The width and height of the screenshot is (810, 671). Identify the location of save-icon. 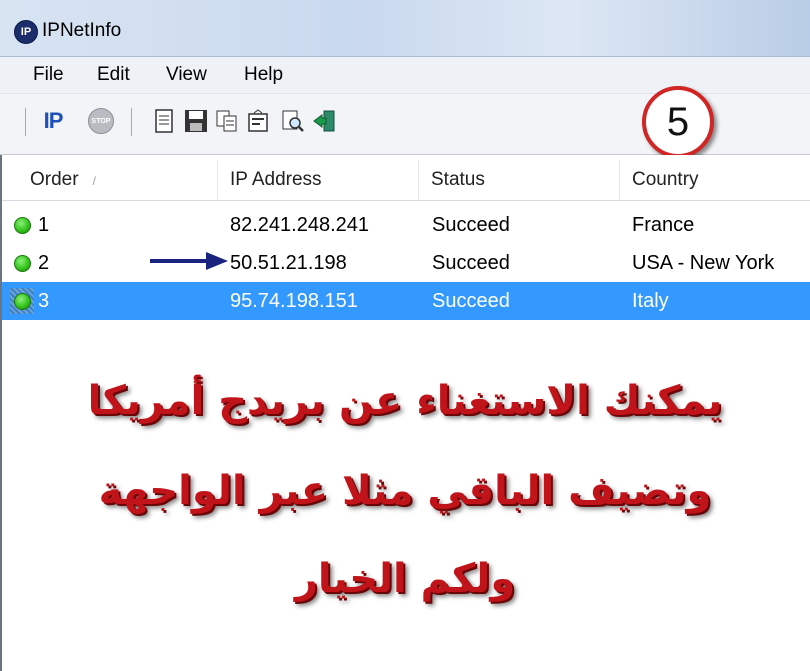
(196, 121).